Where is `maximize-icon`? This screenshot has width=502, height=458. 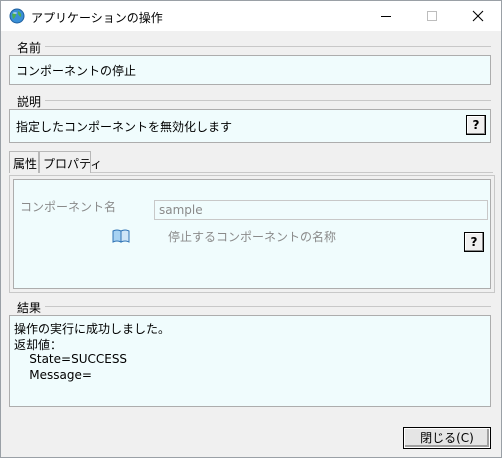 maximize-icon is located at coordinates (432, 16).